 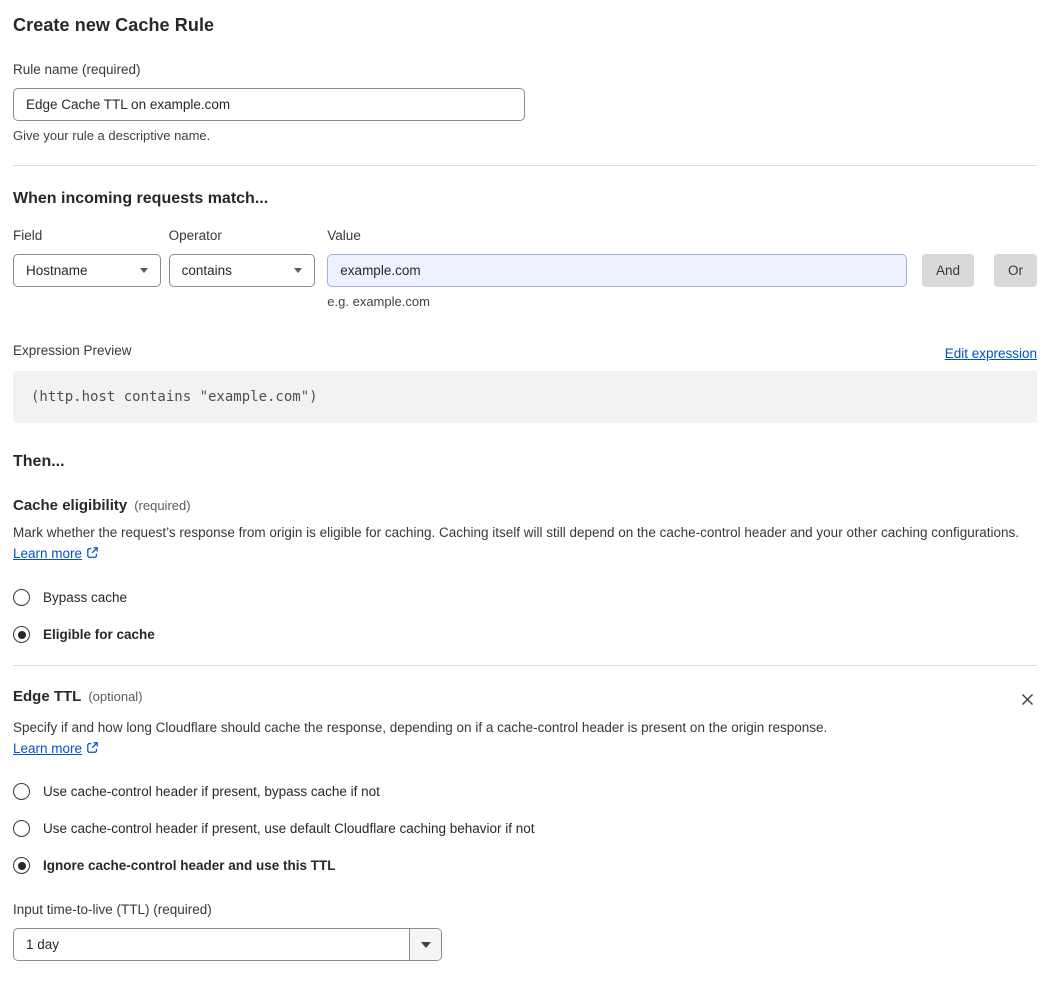 What do you see at coordinates (77, 69) in the screenshot?
I see `rule-name-label: Rule name (required)` at bounding box center [77, 69].